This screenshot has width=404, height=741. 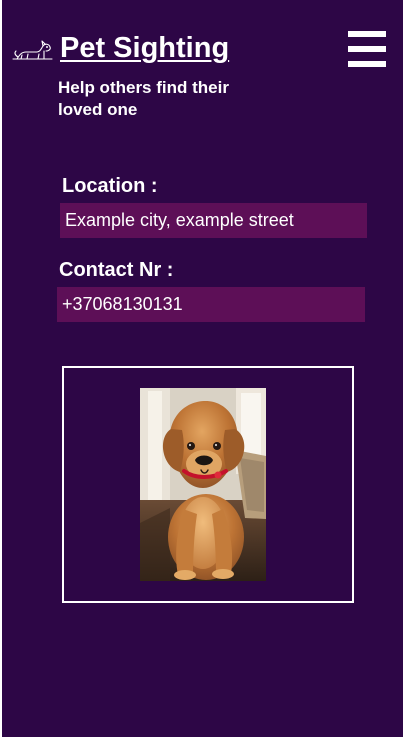 I want to click on contact-number-input, so click(x=211, y=304).